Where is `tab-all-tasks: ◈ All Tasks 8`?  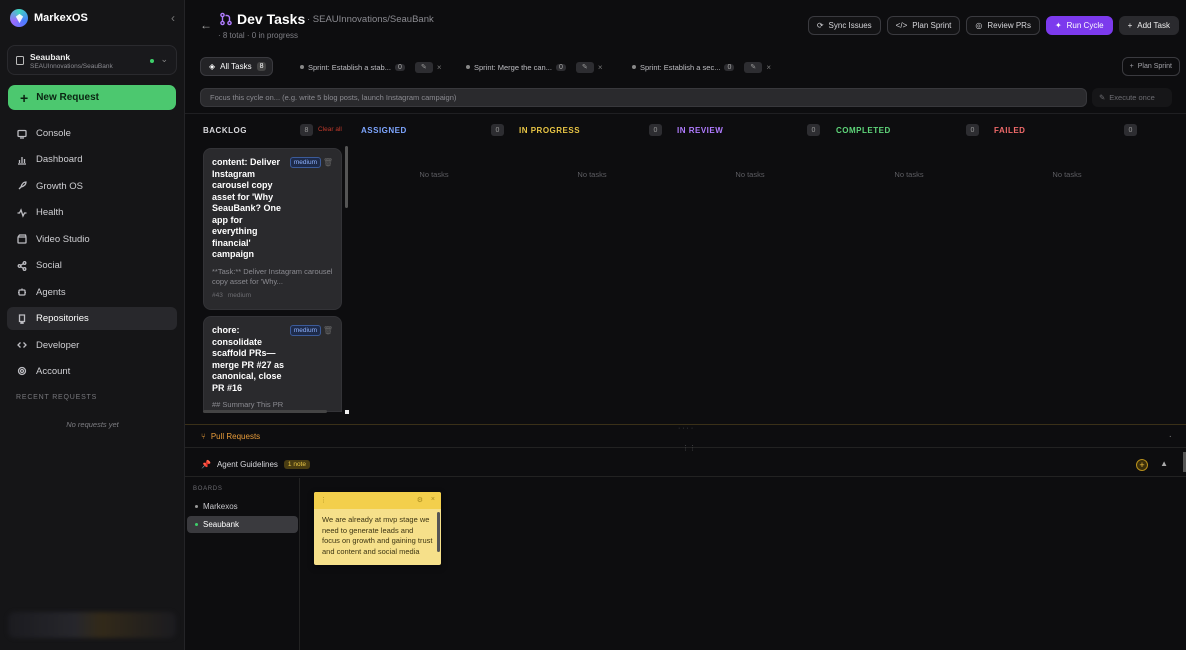
tab-all-tasks: ◈ All Tasks 8 is located at coordinates (237, 66).